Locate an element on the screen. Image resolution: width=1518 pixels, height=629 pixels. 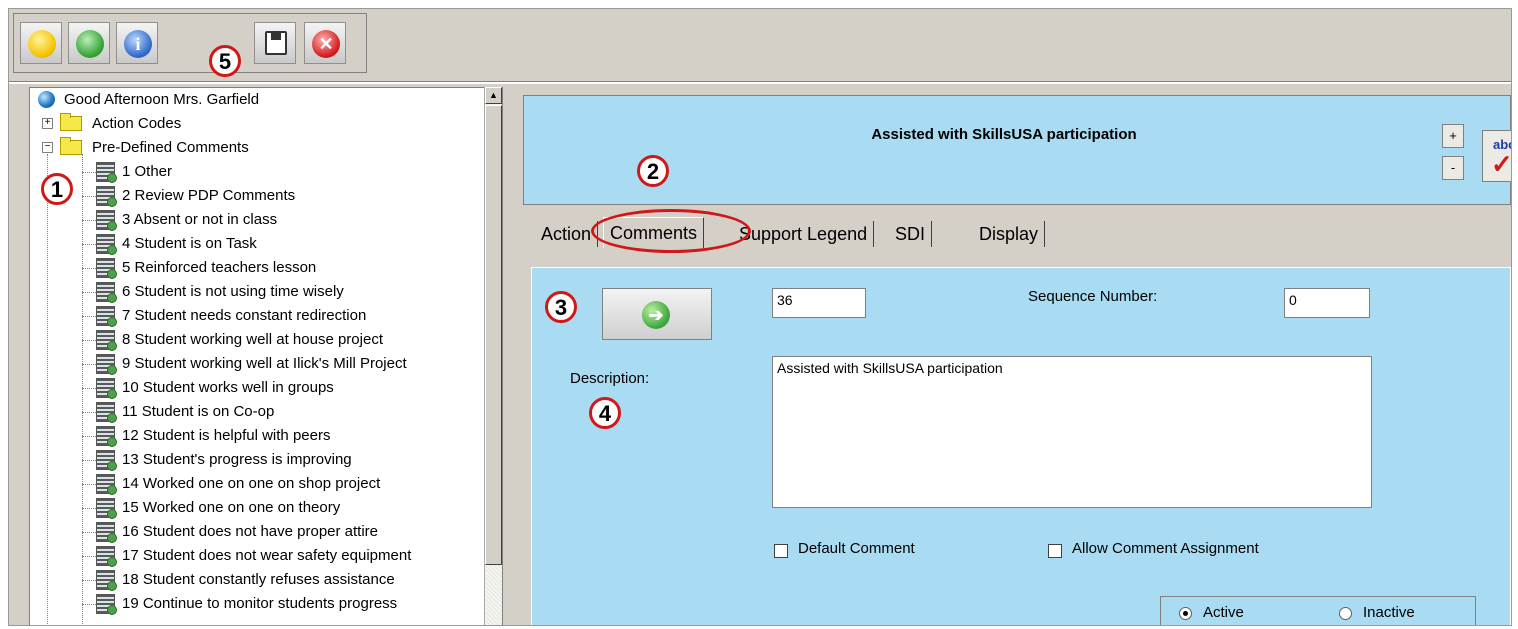
scroll-up-arrow-icon: ▲ is located at coordinates (493, 95).